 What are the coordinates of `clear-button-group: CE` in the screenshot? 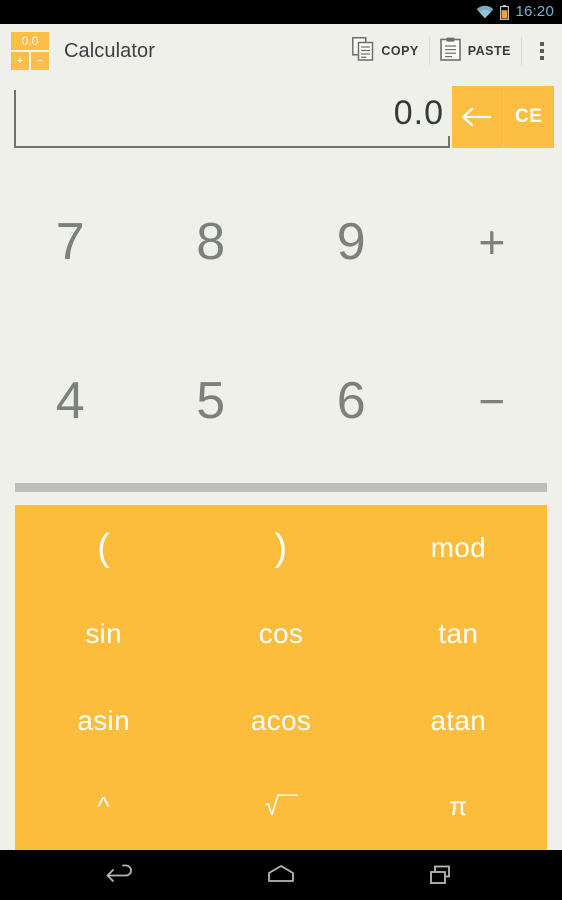 It's located at (503, 117).